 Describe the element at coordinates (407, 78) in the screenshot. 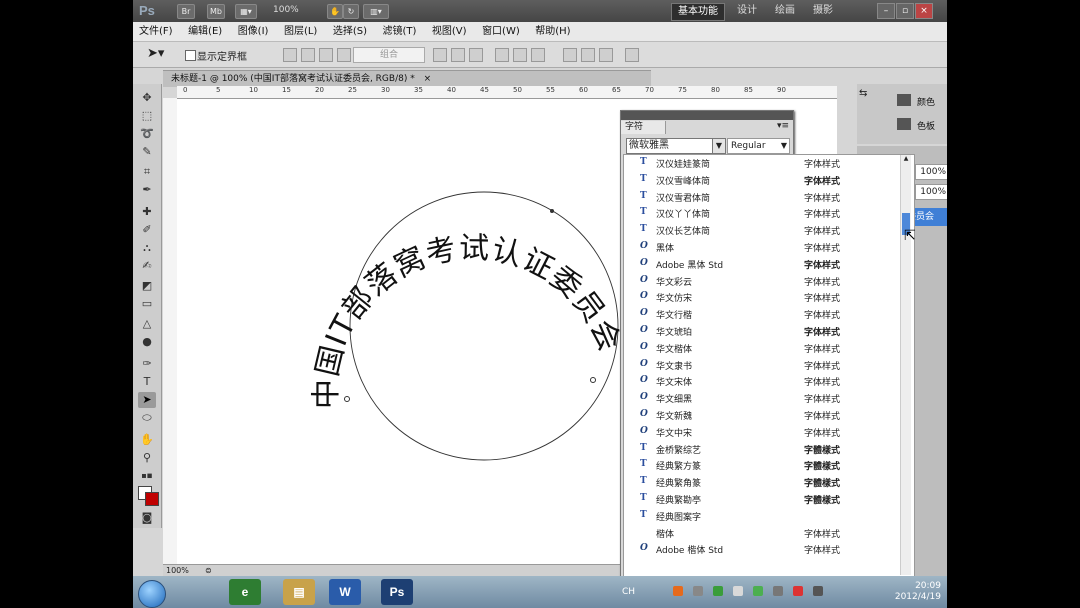

I see `document-tab: 未标题-1 @ 100% (中国IT部落窝考试认证委员会, RGB/8) * ×` at that location.